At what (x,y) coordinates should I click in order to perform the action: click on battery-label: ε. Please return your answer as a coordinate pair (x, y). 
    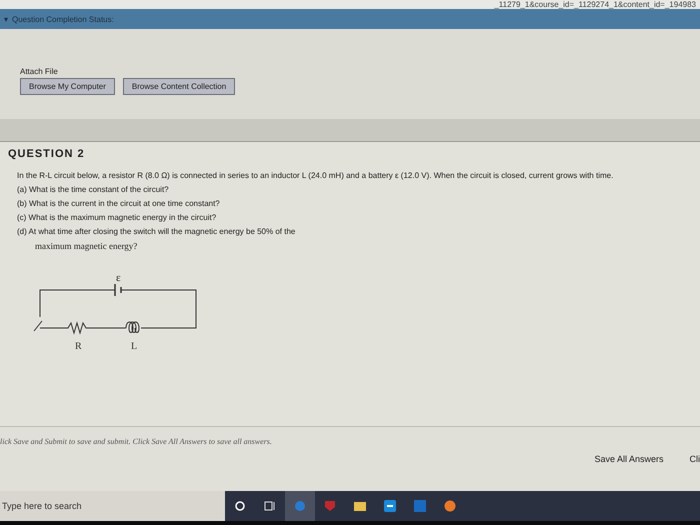
    Looking at the image, I should click on (118, 278).